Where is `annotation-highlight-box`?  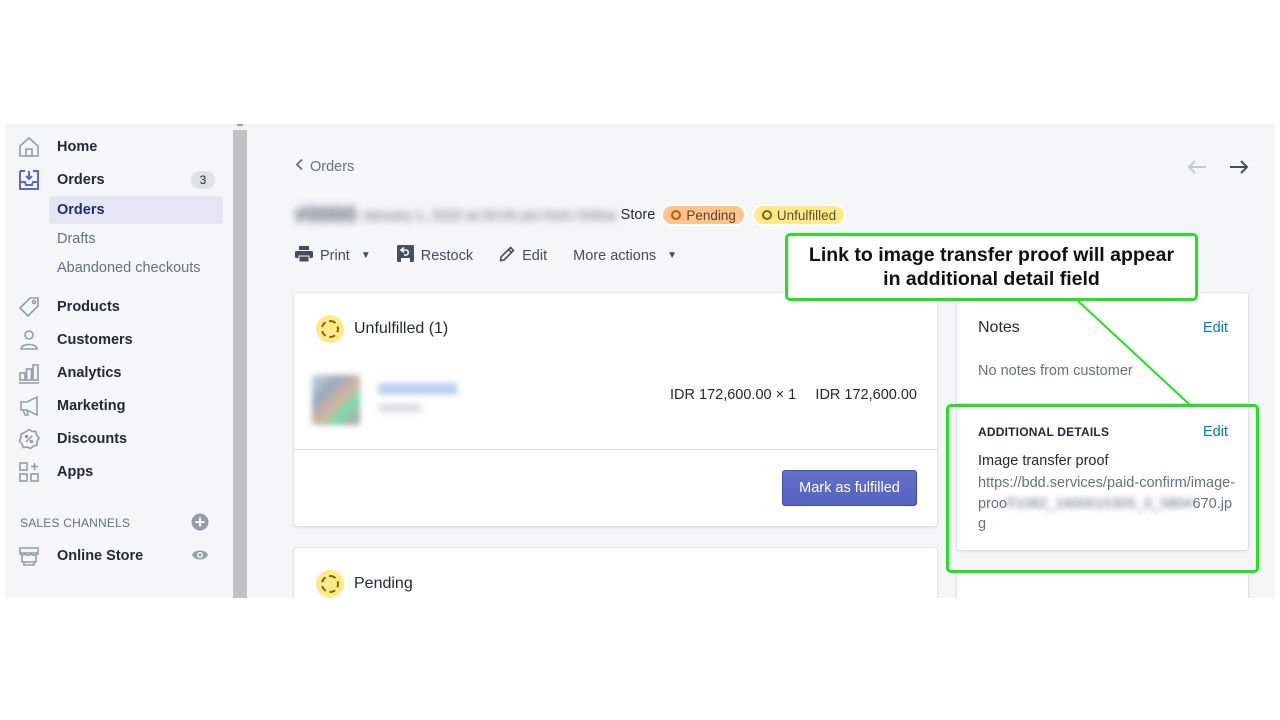 annotation-highlight-box is located at coordinates (1102, 488).